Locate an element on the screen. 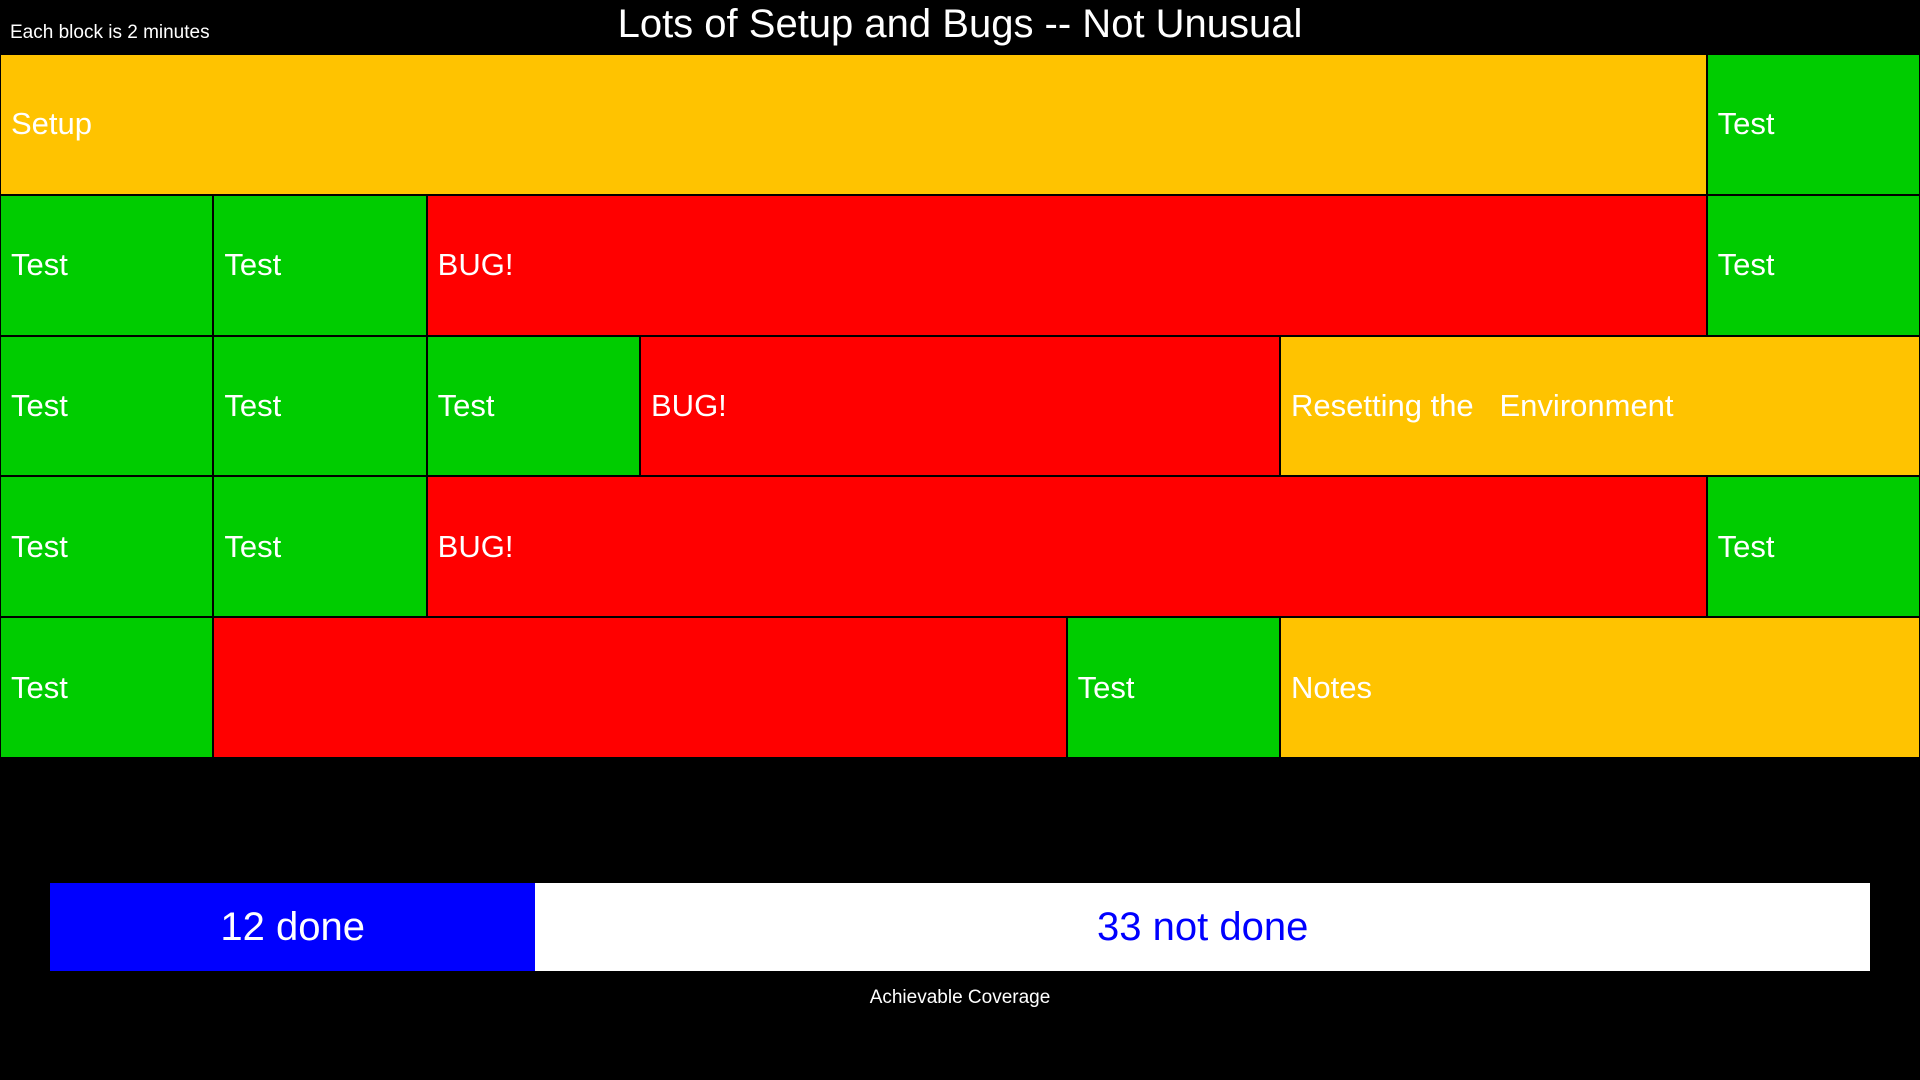 Image resolution: width=1920 pixels, height=1080 pixels. block-setup: Setup is located at coordinates (853, 124).